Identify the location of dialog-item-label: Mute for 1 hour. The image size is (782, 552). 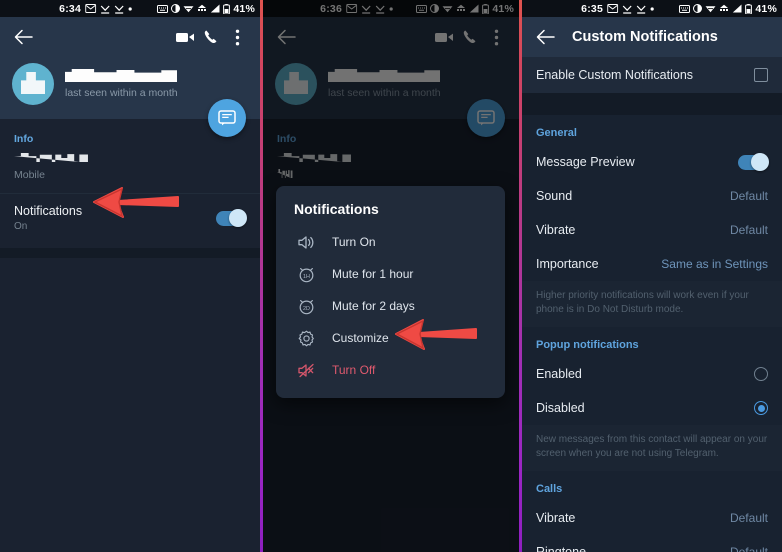
(373, 274).